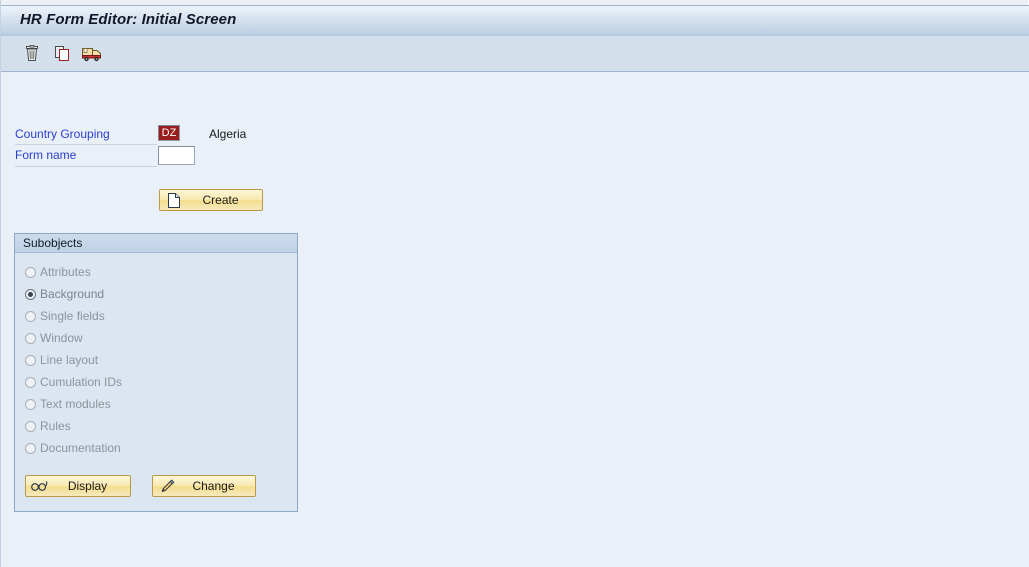  What do you see at coordinates (161, 272) in the screenshot?
I see `subobject-option-attributes: Attributes` at bounding box center [161, 272].